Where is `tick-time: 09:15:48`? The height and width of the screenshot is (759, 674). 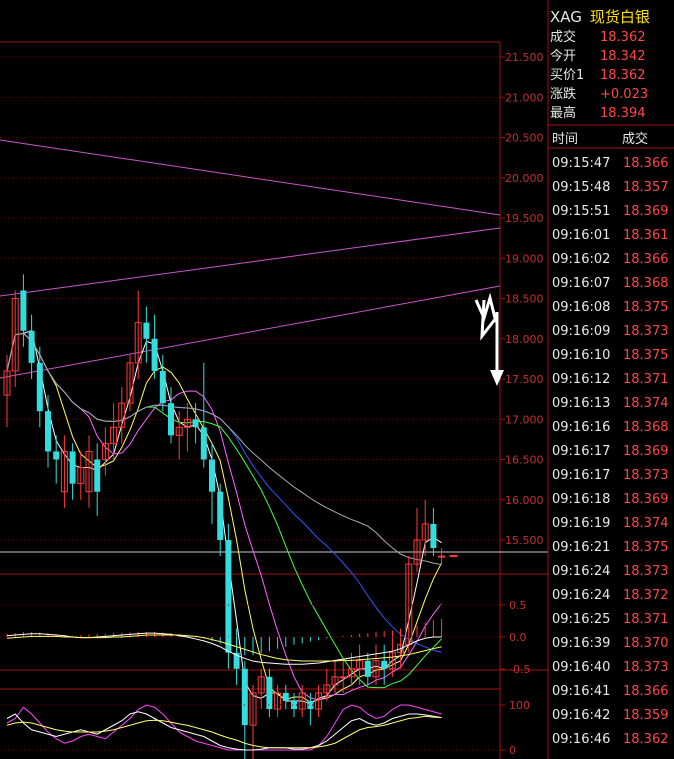
tick-time: 09:15:48 is located at coordinates (581, 187).